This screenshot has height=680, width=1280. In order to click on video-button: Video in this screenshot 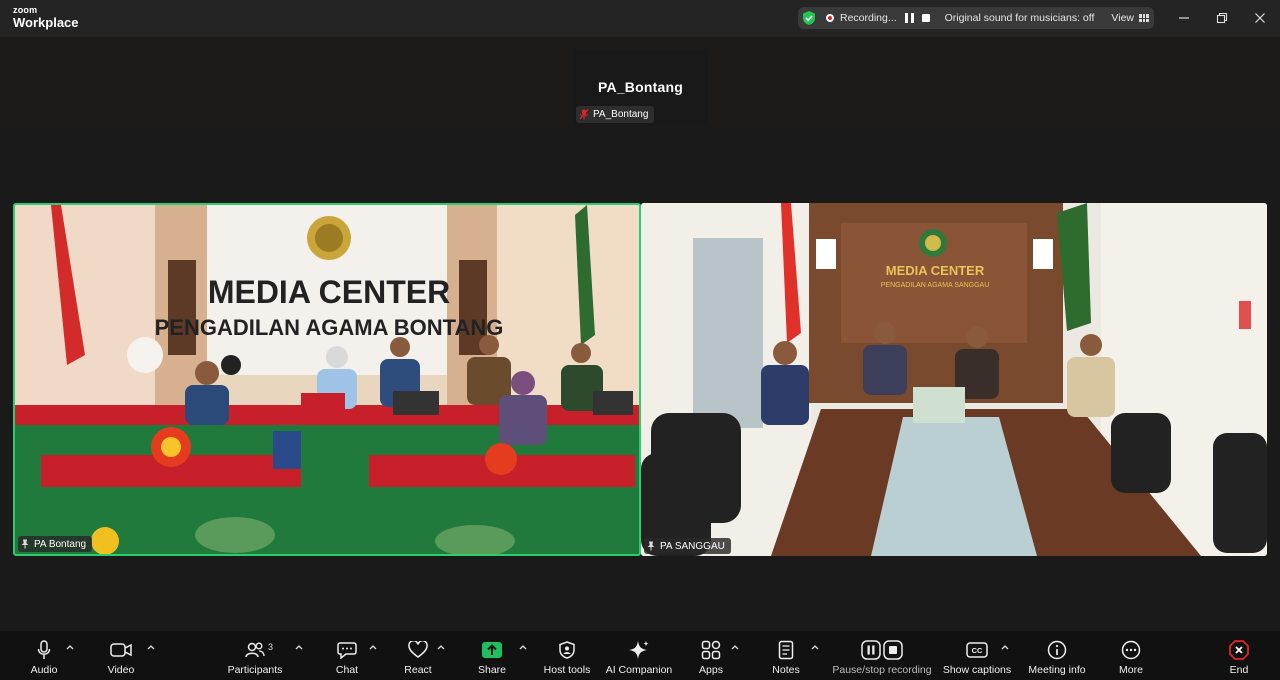, I will do `click(121, 655)`.